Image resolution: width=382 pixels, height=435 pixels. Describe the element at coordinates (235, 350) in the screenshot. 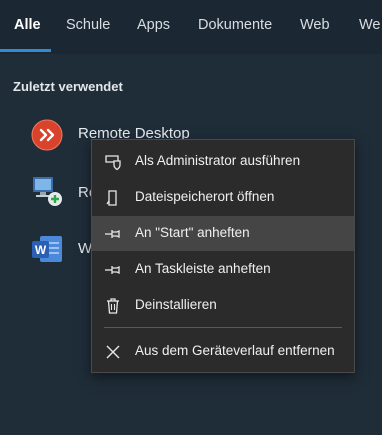

I see `menu-item-label: Aus dem Geräteverlauf entfernen` at that location.